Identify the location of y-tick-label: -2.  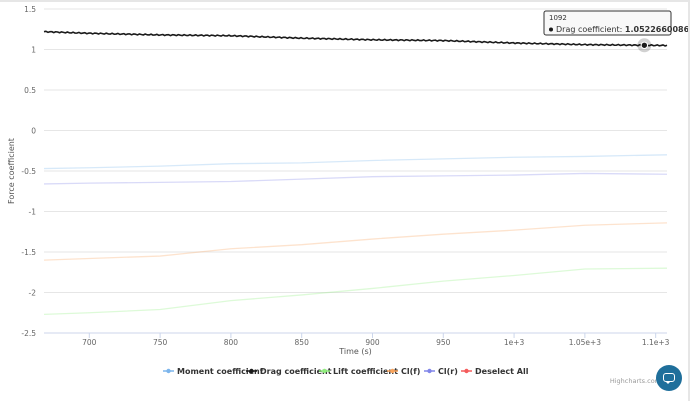
(33, 293).